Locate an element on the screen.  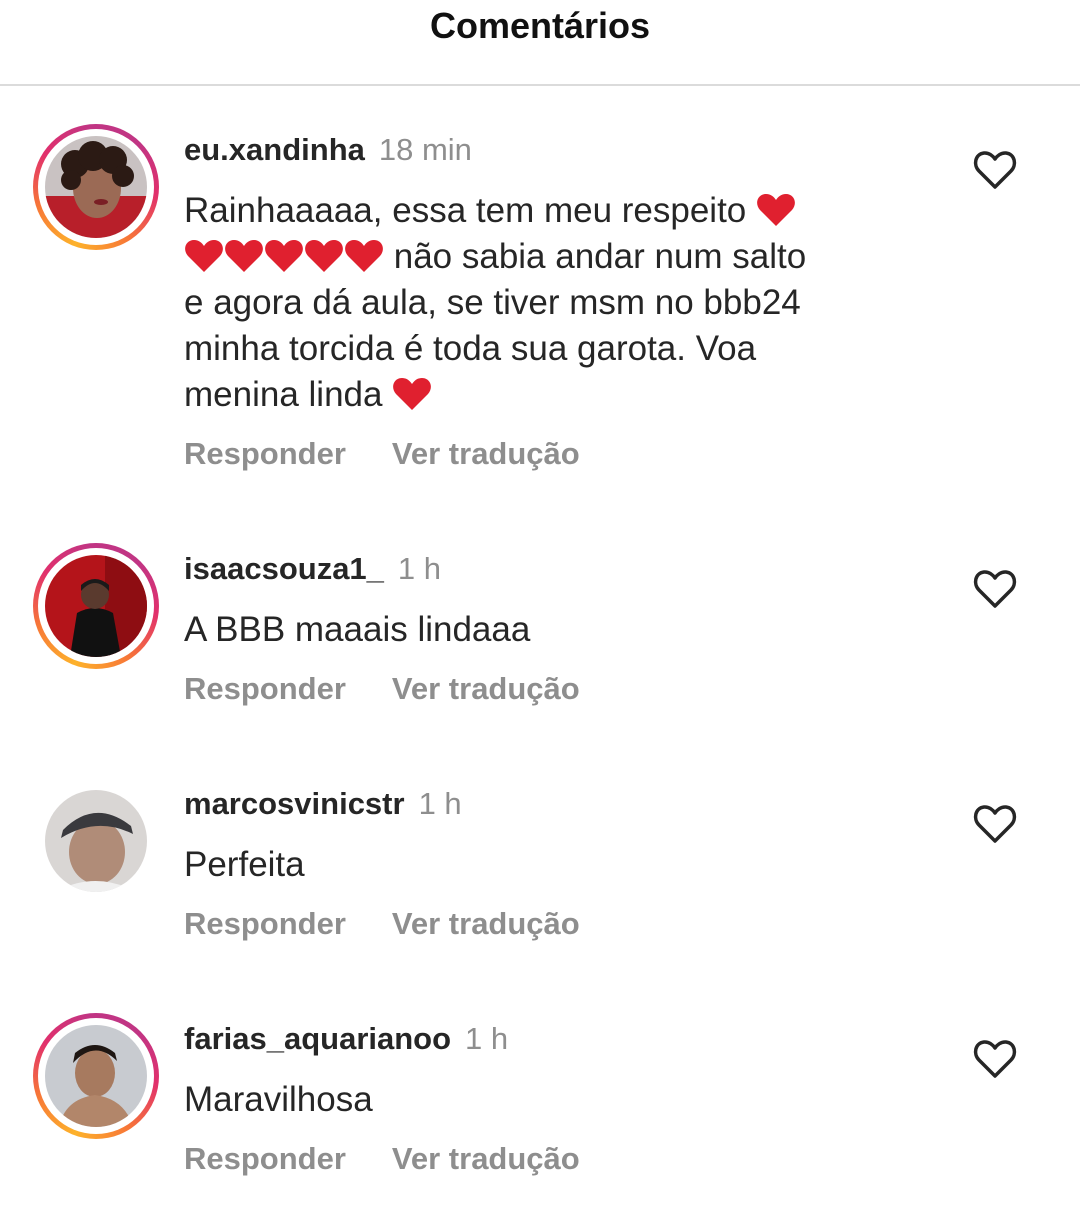
avatar-wrapper is located at coordinates (96, 841).